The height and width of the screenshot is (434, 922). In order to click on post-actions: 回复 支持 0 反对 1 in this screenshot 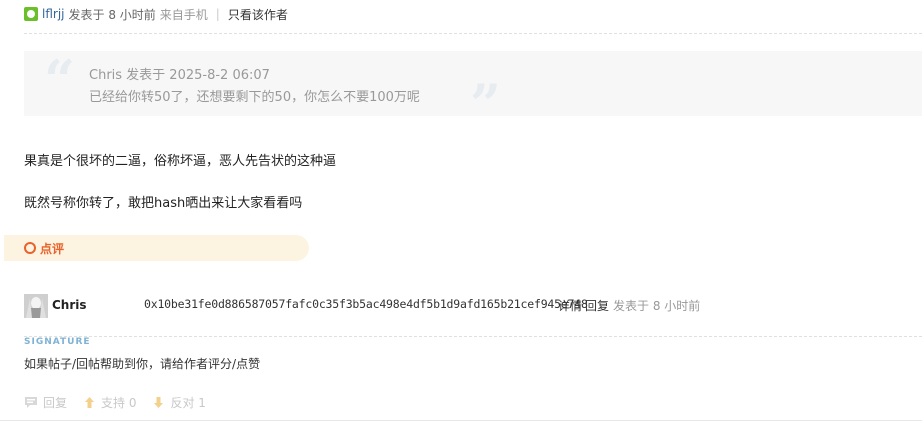, I will do `click(123, 402)`.